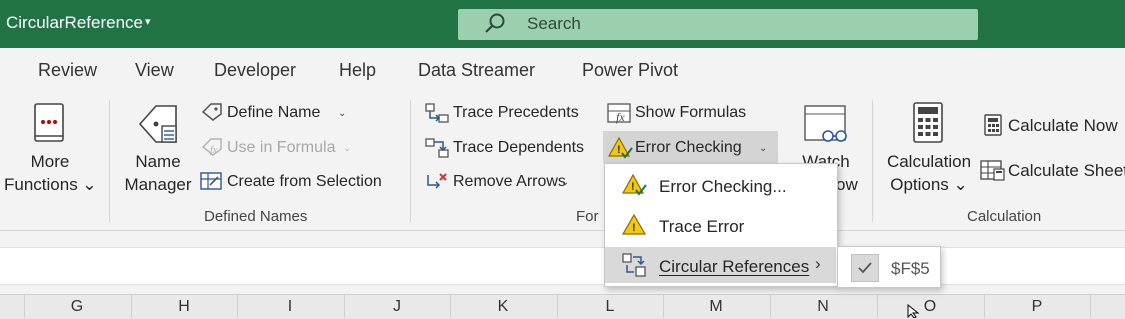  I want to click on show-formulas-icon: fx, so click(619, 113).